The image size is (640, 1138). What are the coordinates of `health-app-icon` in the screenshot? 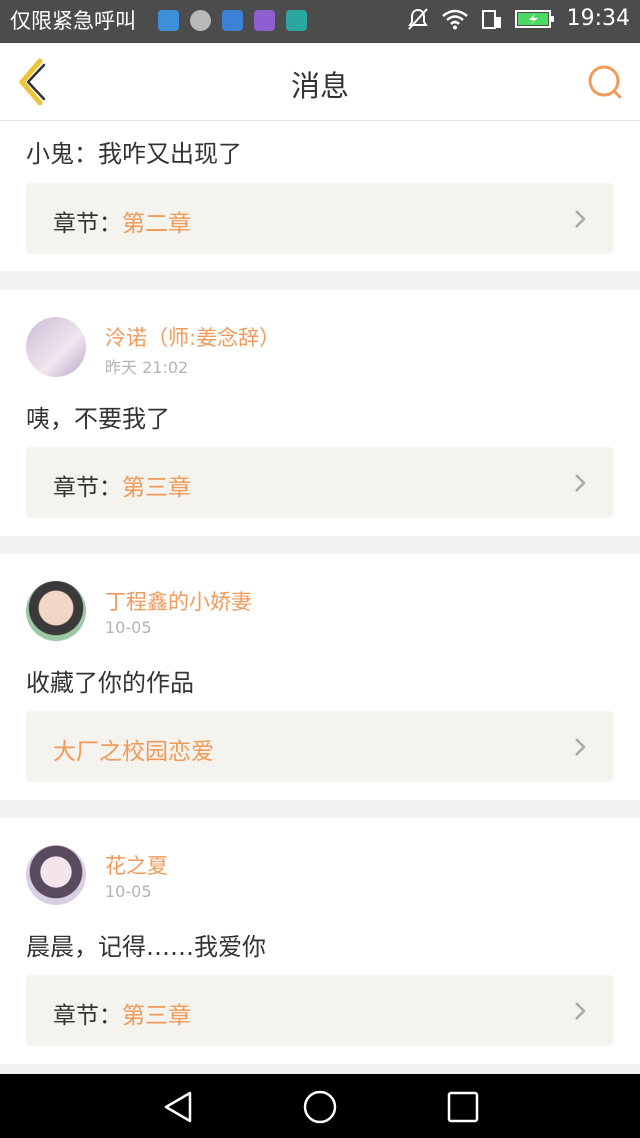 It's located at (168, 20).